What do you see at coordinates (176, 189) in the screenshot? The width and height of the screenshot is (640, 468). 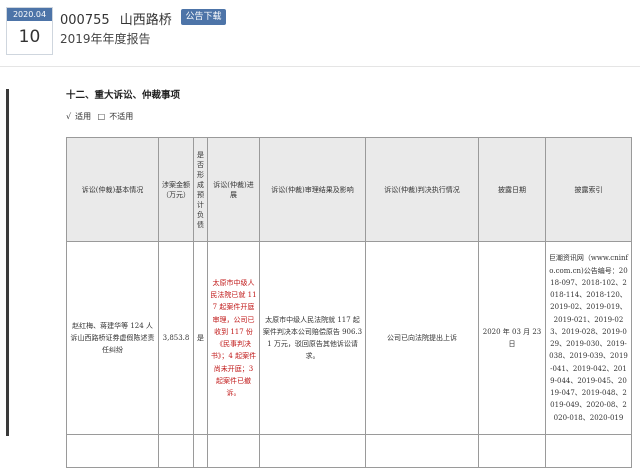 I see `header-amount: 涉案金额（万元）` at bounding box center [176, 189].